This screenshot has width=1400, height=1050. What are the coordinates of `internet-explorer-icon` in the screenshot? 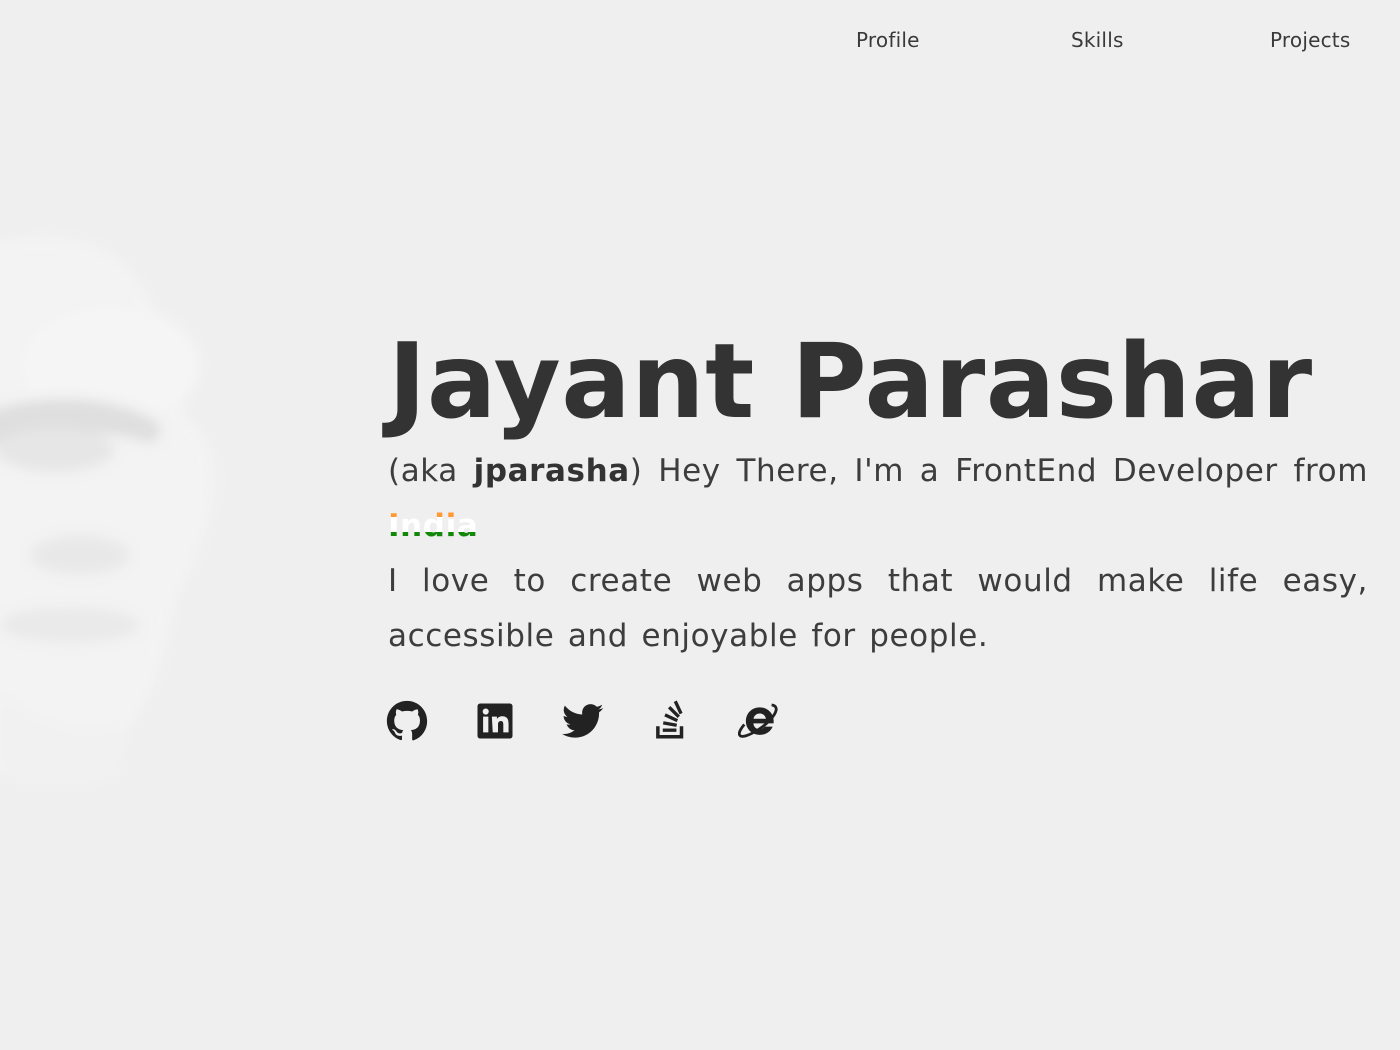 It's located at (758, 720).